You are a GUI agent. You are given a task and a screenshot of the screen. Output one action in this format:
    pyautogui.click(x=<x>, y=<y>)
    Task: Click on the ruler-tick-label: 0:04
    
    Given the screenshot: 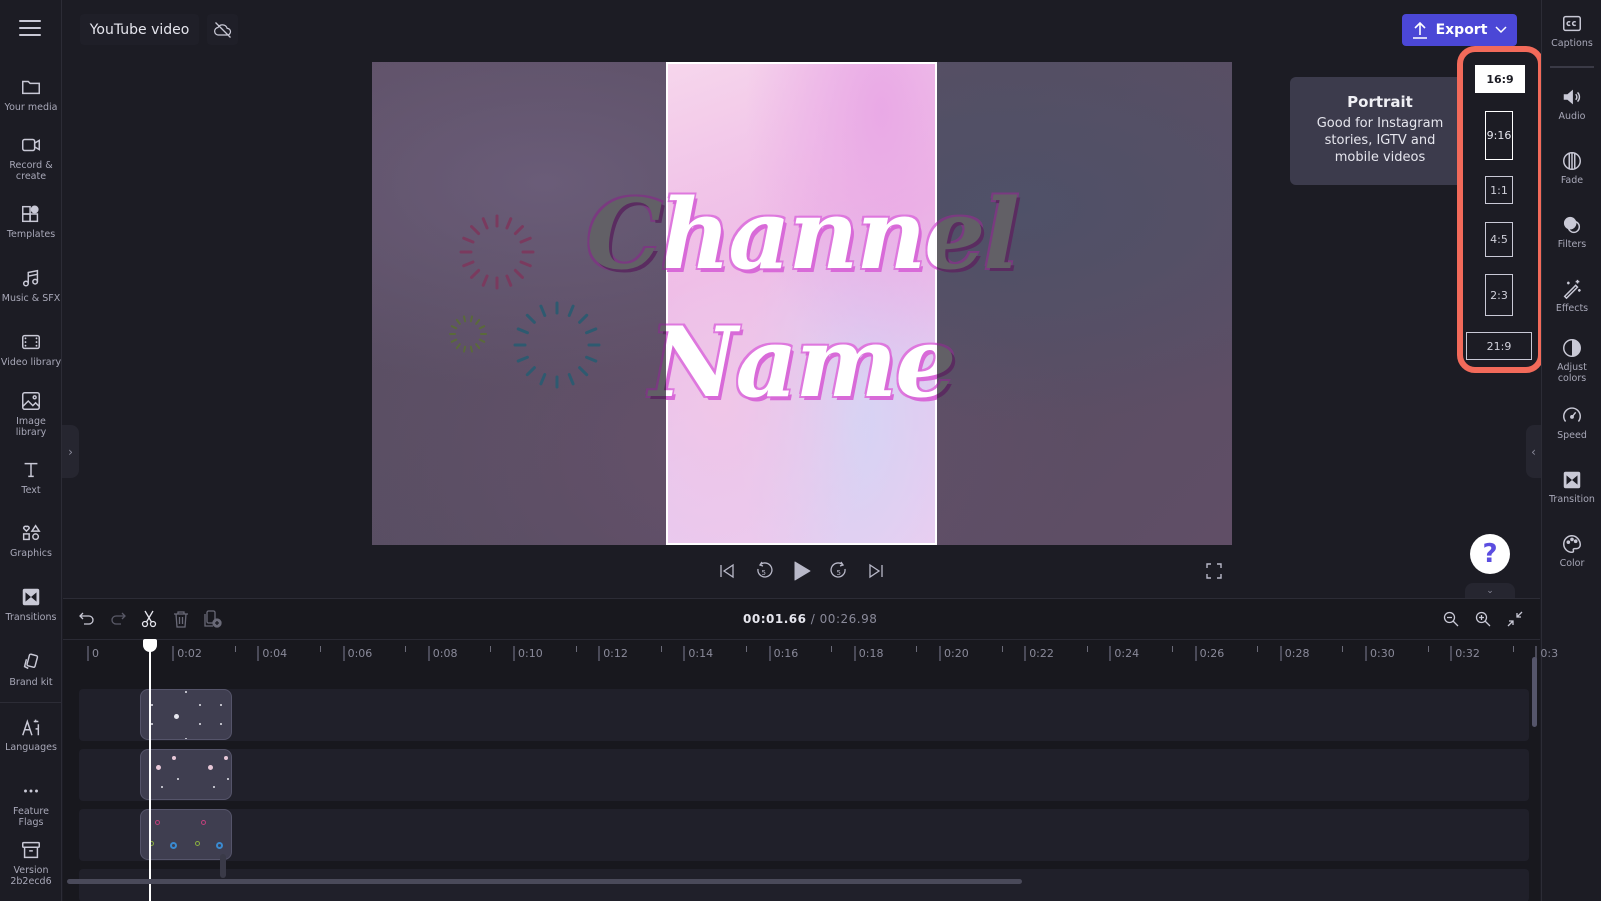 What is the action you would take?
    pyautogui.click(x=272, y=653)
    